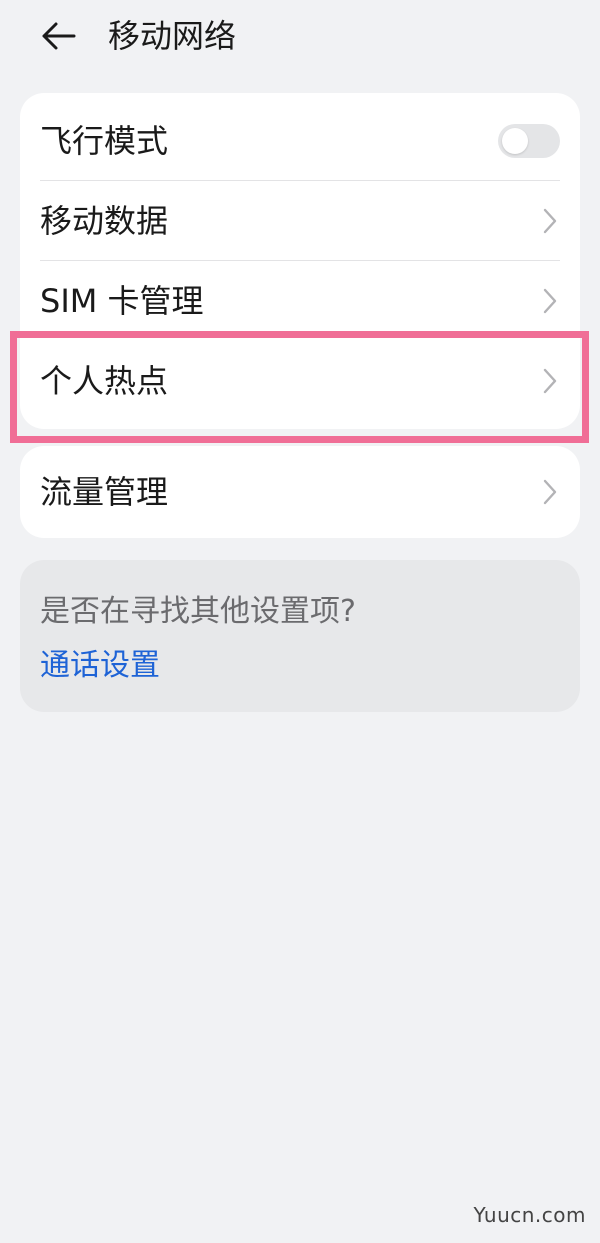 The image size is (600, 1243). What do you see at coordinates (300, 221) in the screenshot?
I see `mobile-data-row: 移动数据` at bounding box center [300, 221].